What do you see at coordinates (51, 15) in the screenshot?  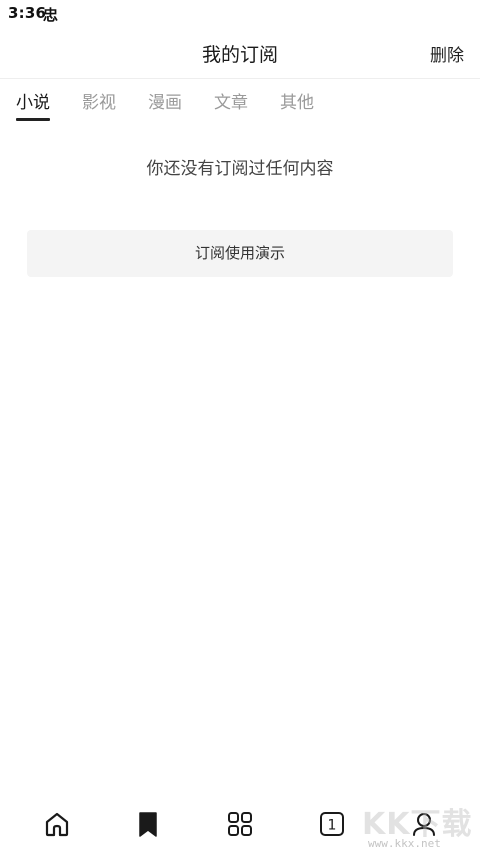 I see `notification-app-icon: 忠` at bounding box center [51, 15].